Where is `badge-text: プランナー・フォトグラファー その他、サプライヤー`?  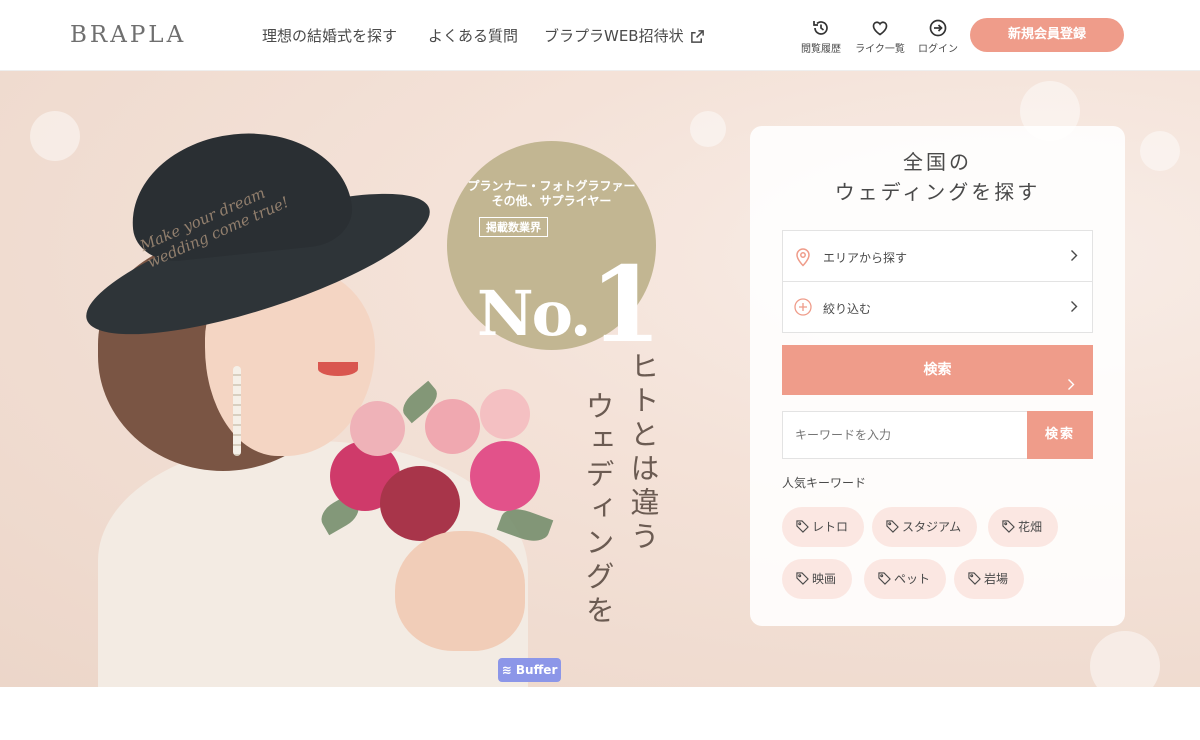 badge-text: プランナー・フォトグラファー その他、サプライヤー is located at coordinates (551, 194).